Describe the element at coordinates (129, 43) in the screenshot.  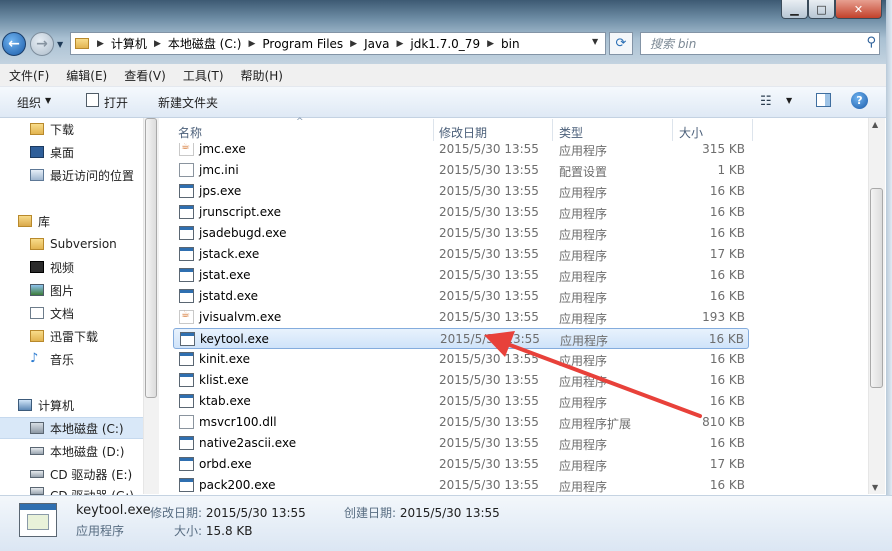
I see `breadcrumb-computer: 计算机` at that location.